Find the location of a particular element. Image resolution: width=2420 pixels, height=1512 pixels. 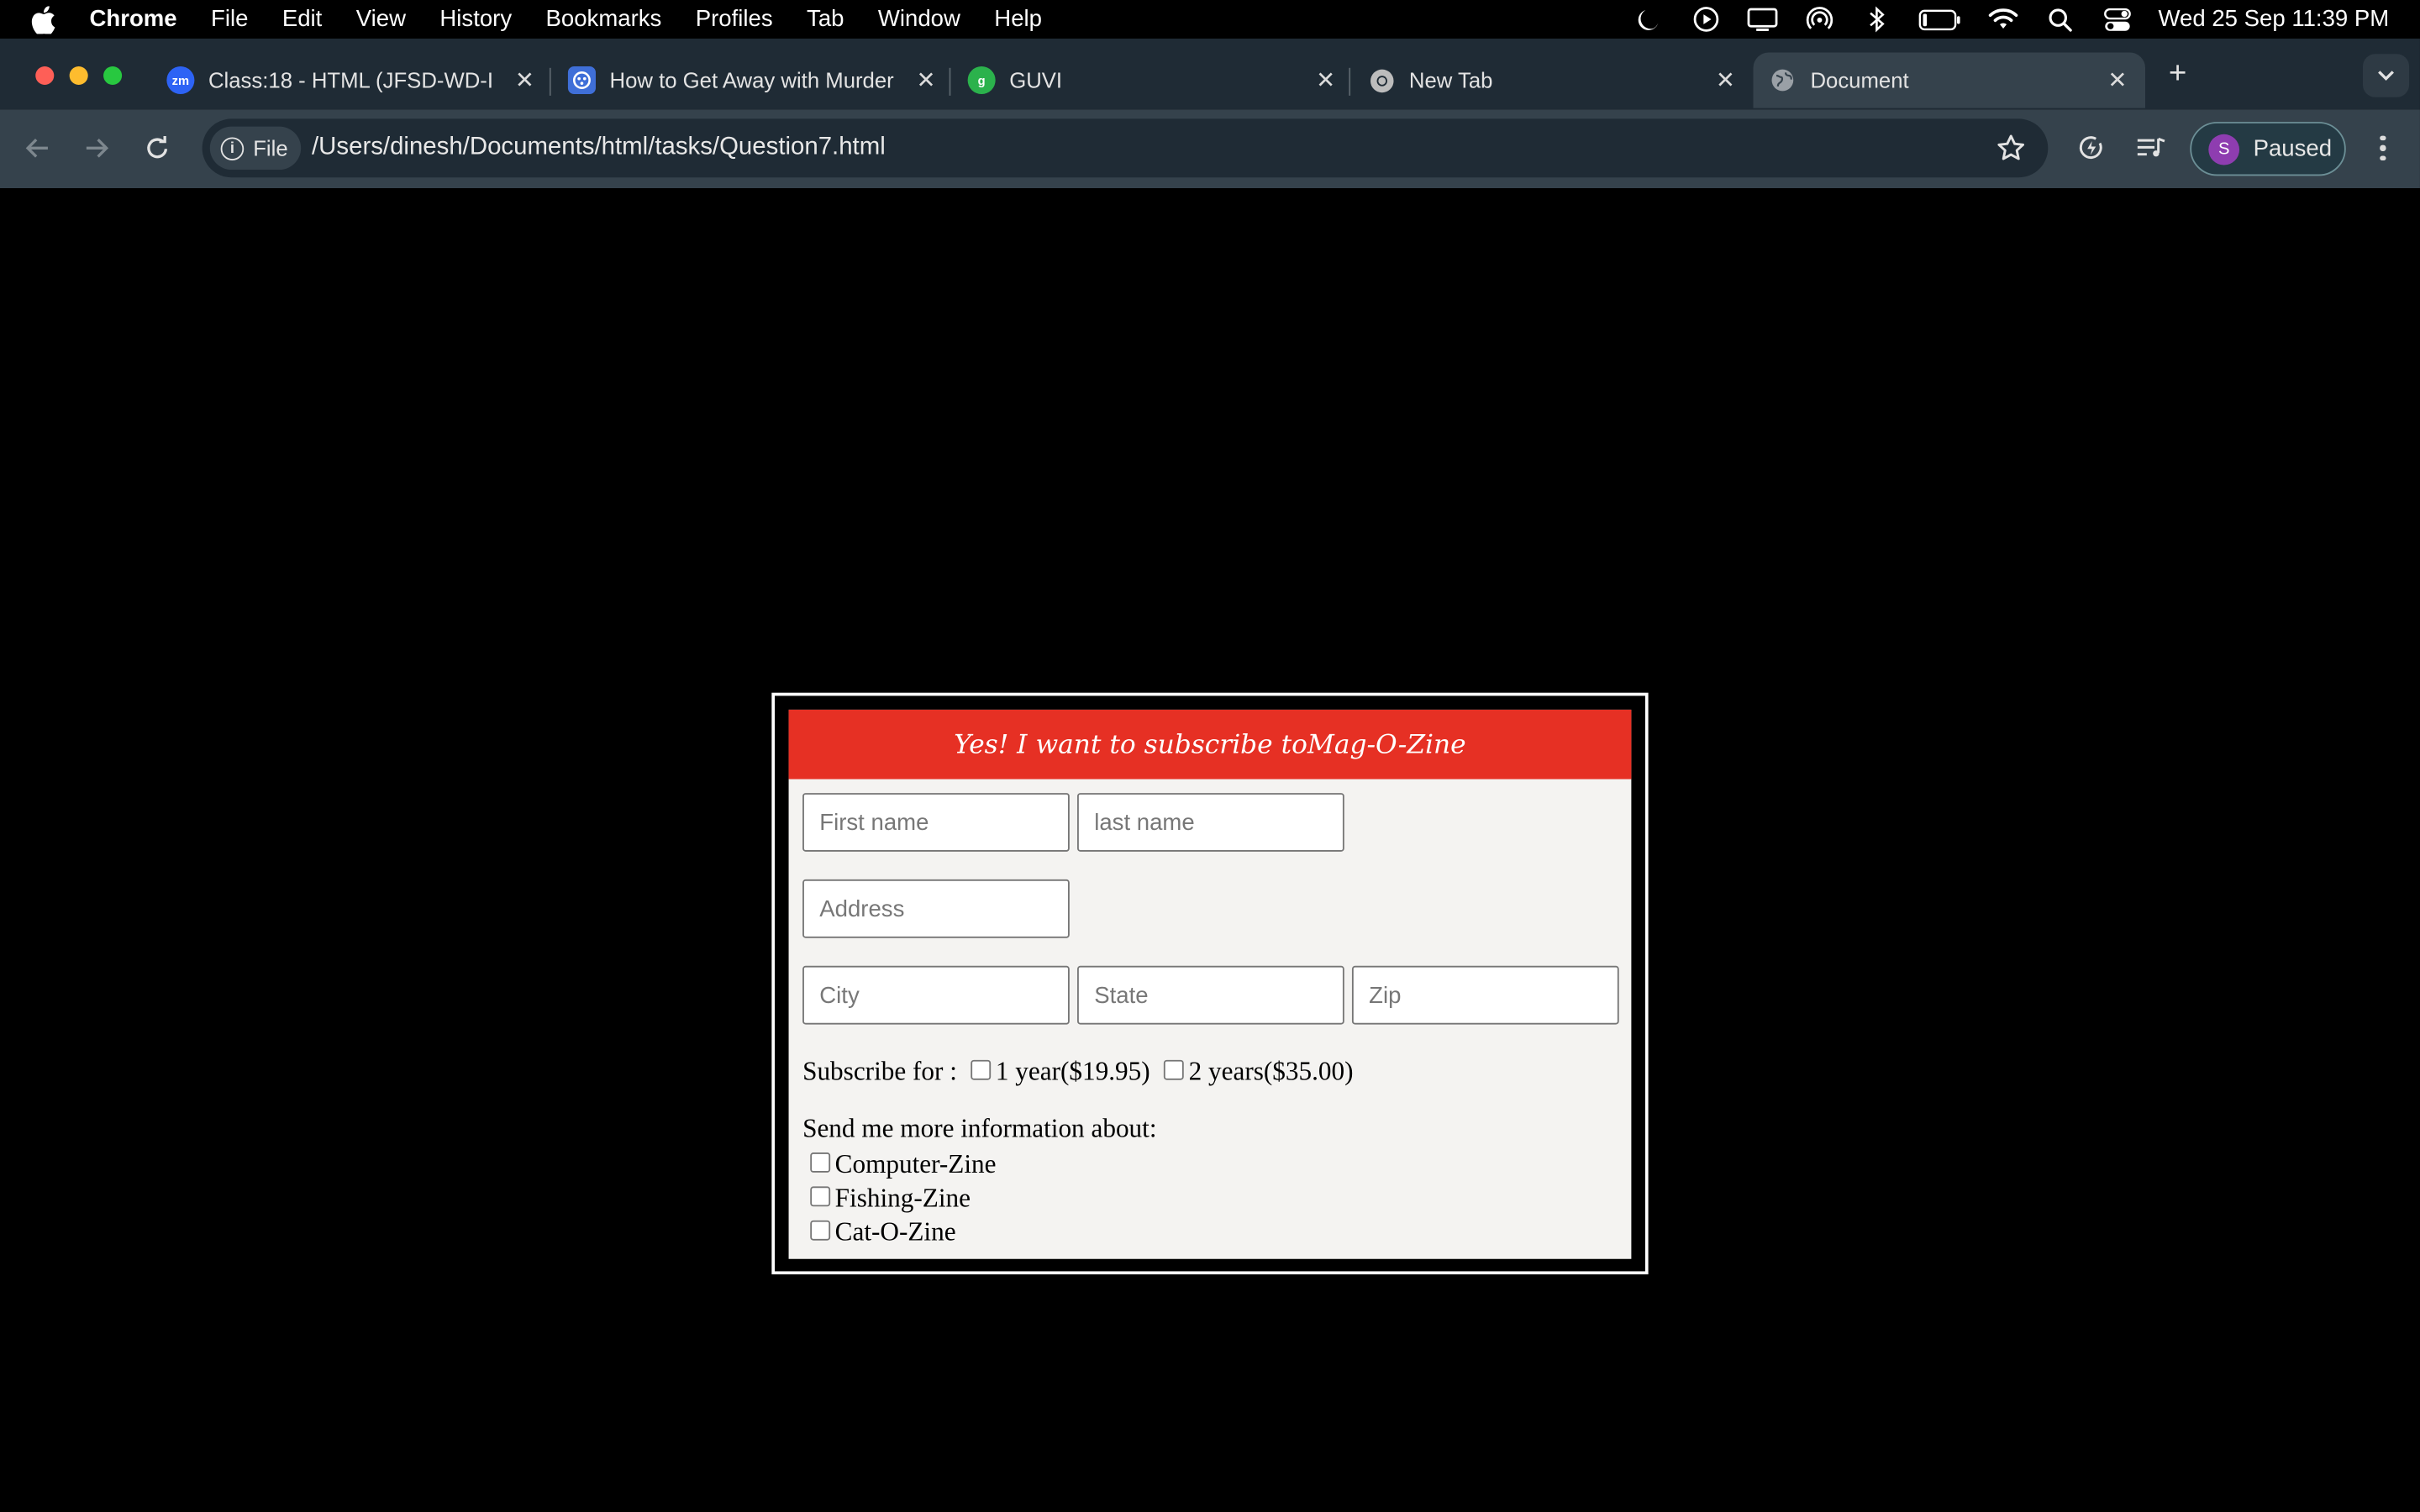

menu-history: History is located at coordinates (476, 19).